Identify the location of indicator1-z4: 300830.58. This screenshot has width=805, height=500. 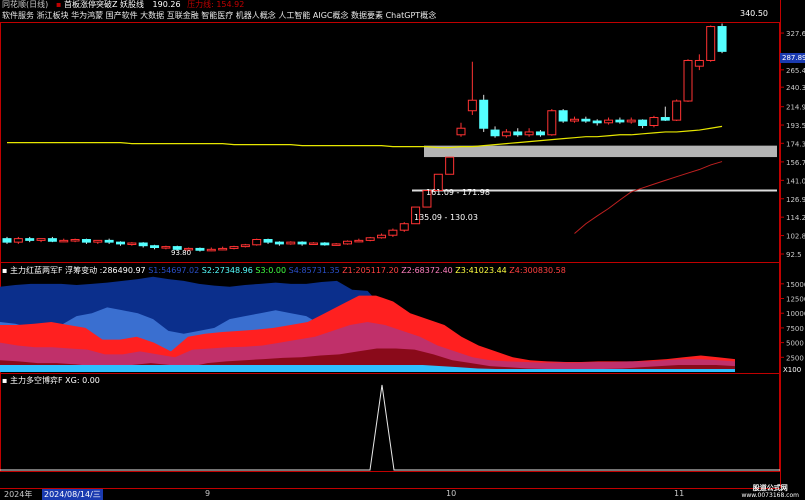
(544, 270).